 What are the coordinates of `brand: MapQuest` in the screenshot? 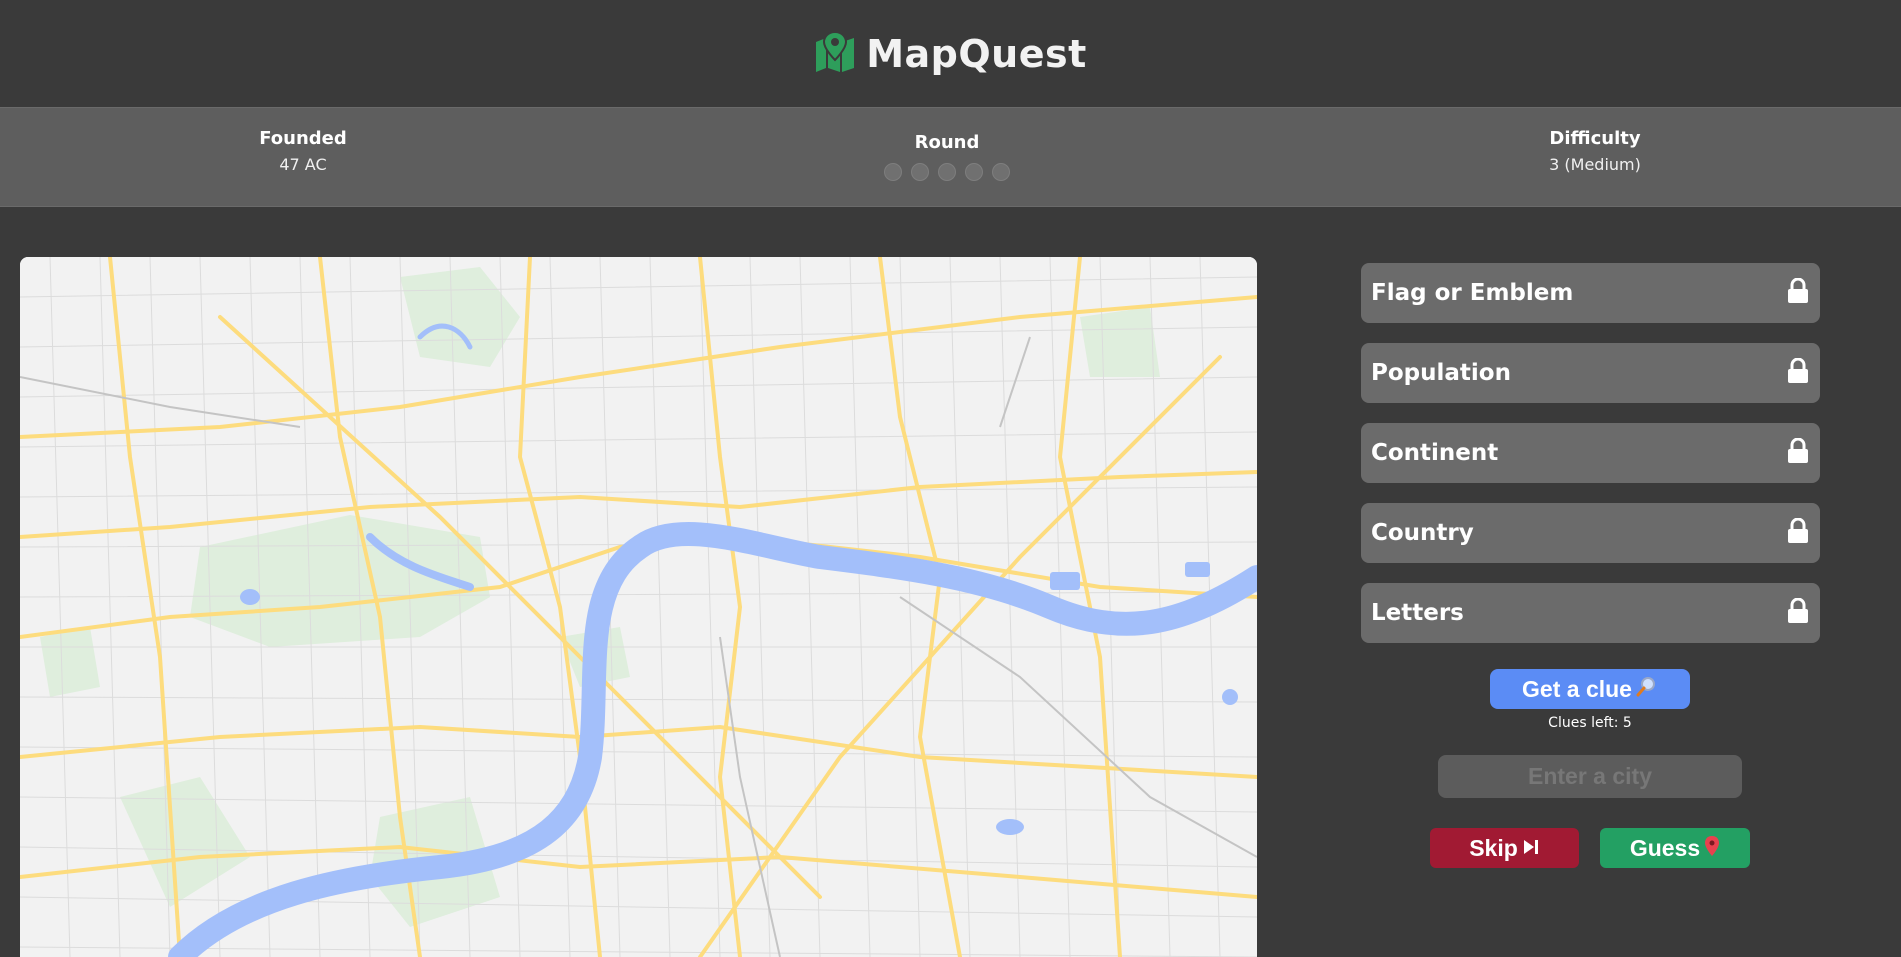 It's located at (950, 53).